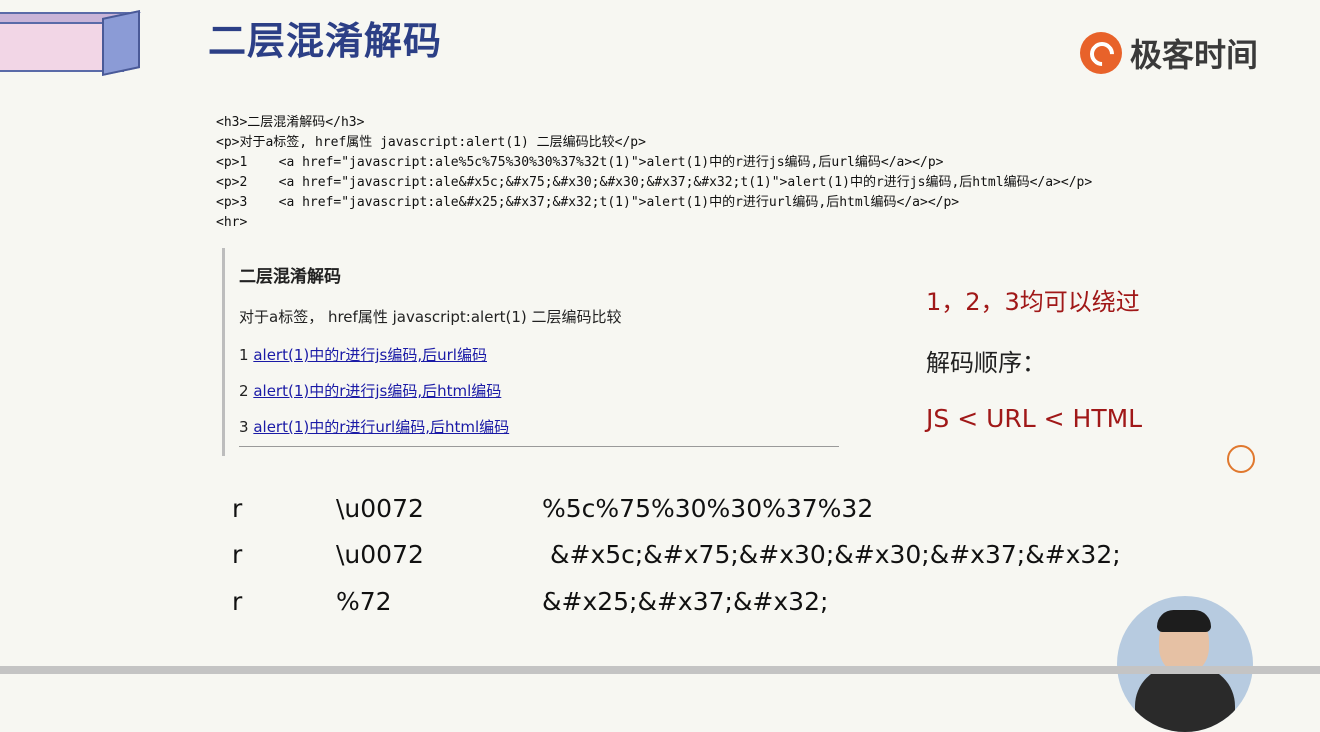  Describe the element at coordinates (1194, 55) in the screenshot. I see `logo-text: 极客时间` at that location.